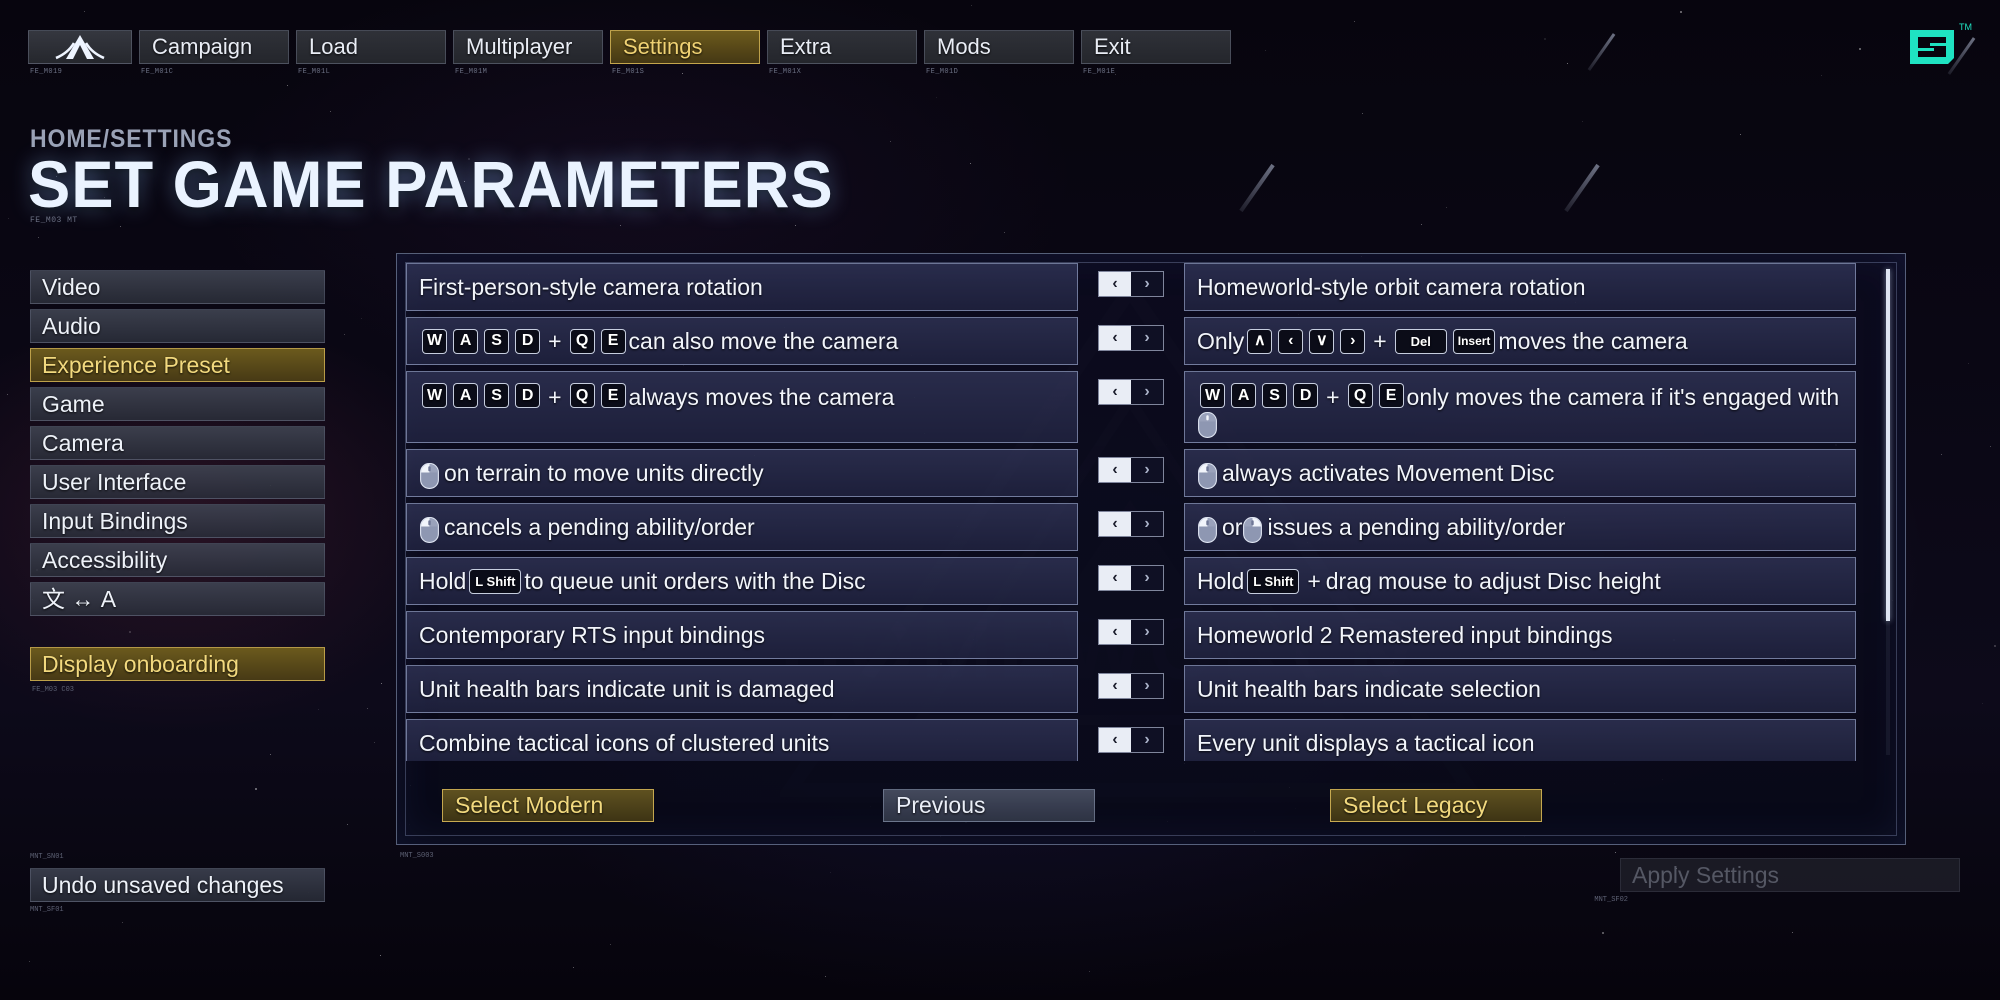 Image resolution: width=2000 pixels, height=1000 pixels. What do you see at coordinates (471, 72) in the screenshot?
I see `nav-code-multiplayer: FE_M01M` at bounding box center [471, 72].